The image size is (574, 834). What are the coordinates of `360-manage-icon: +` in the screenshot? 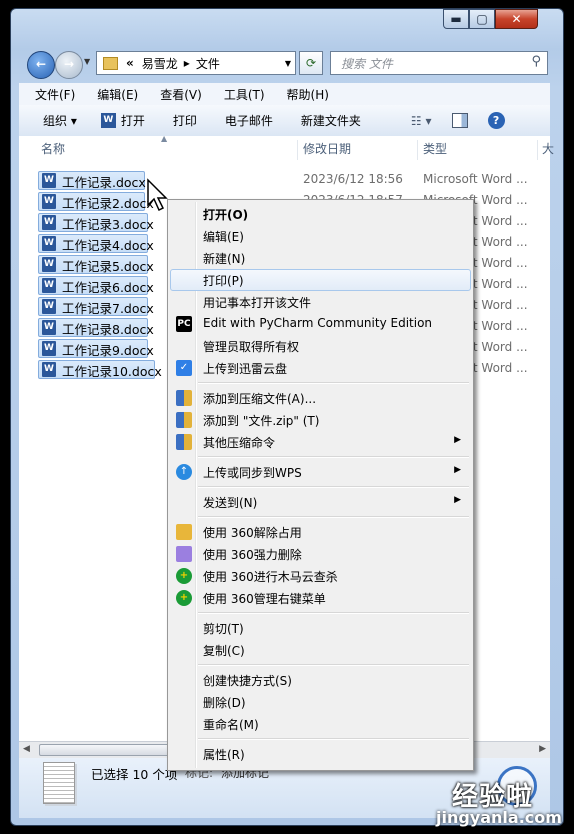 It's located at (184, 598).